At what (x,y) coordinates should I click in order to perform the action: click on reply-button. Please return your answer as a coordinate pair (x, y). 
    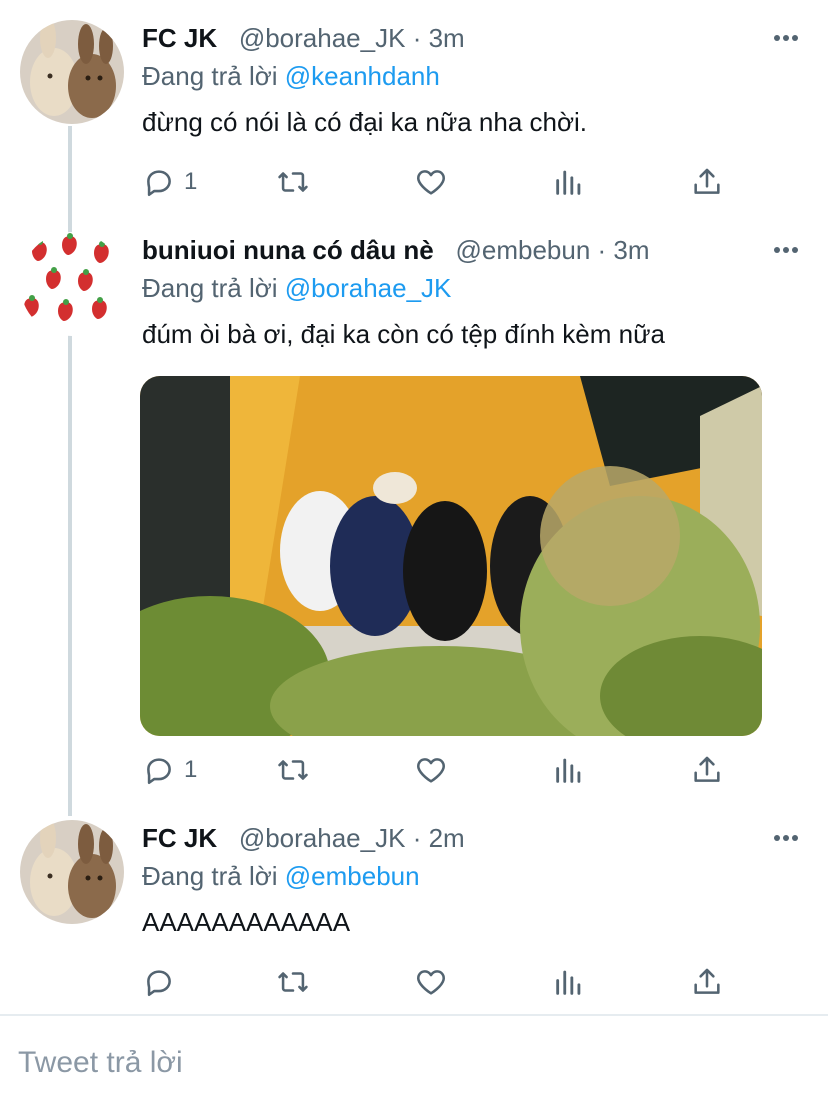
    Looking at the image, I should click on (163, 982).